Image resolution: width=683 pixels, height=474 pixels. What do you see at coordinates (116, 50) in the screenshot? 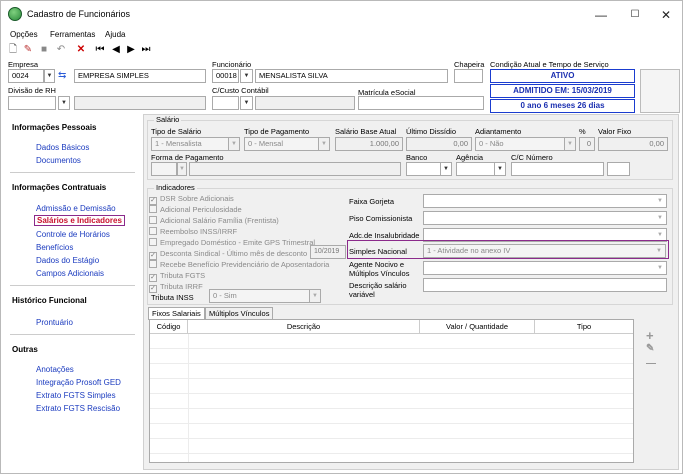
I see `previous-record-icon: ◀` at bounding box center [116, 50].